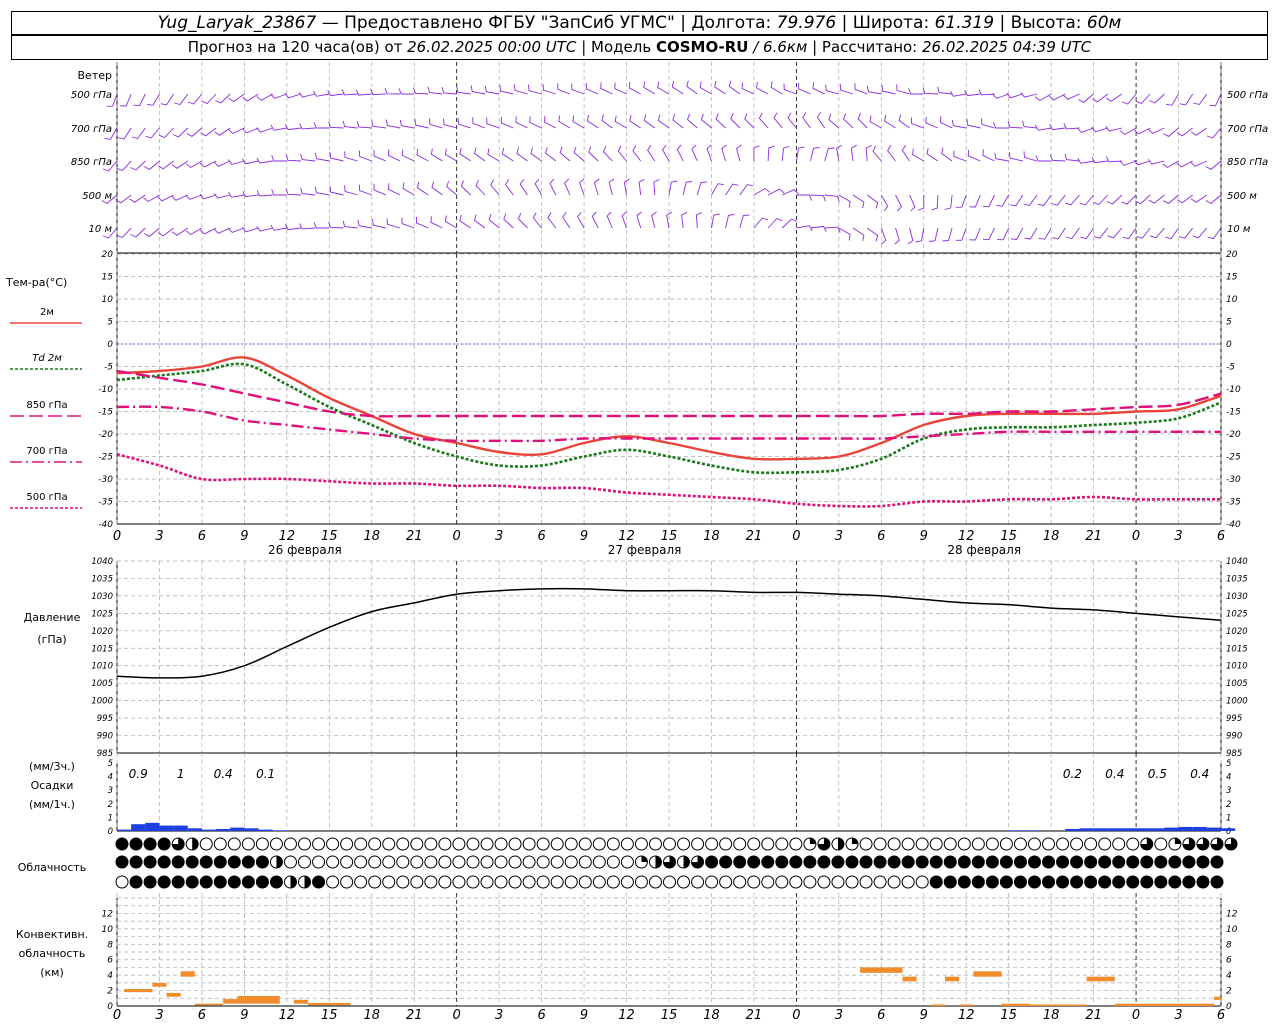  I want to click on convective-xtick: 12, so click(966, 1015).